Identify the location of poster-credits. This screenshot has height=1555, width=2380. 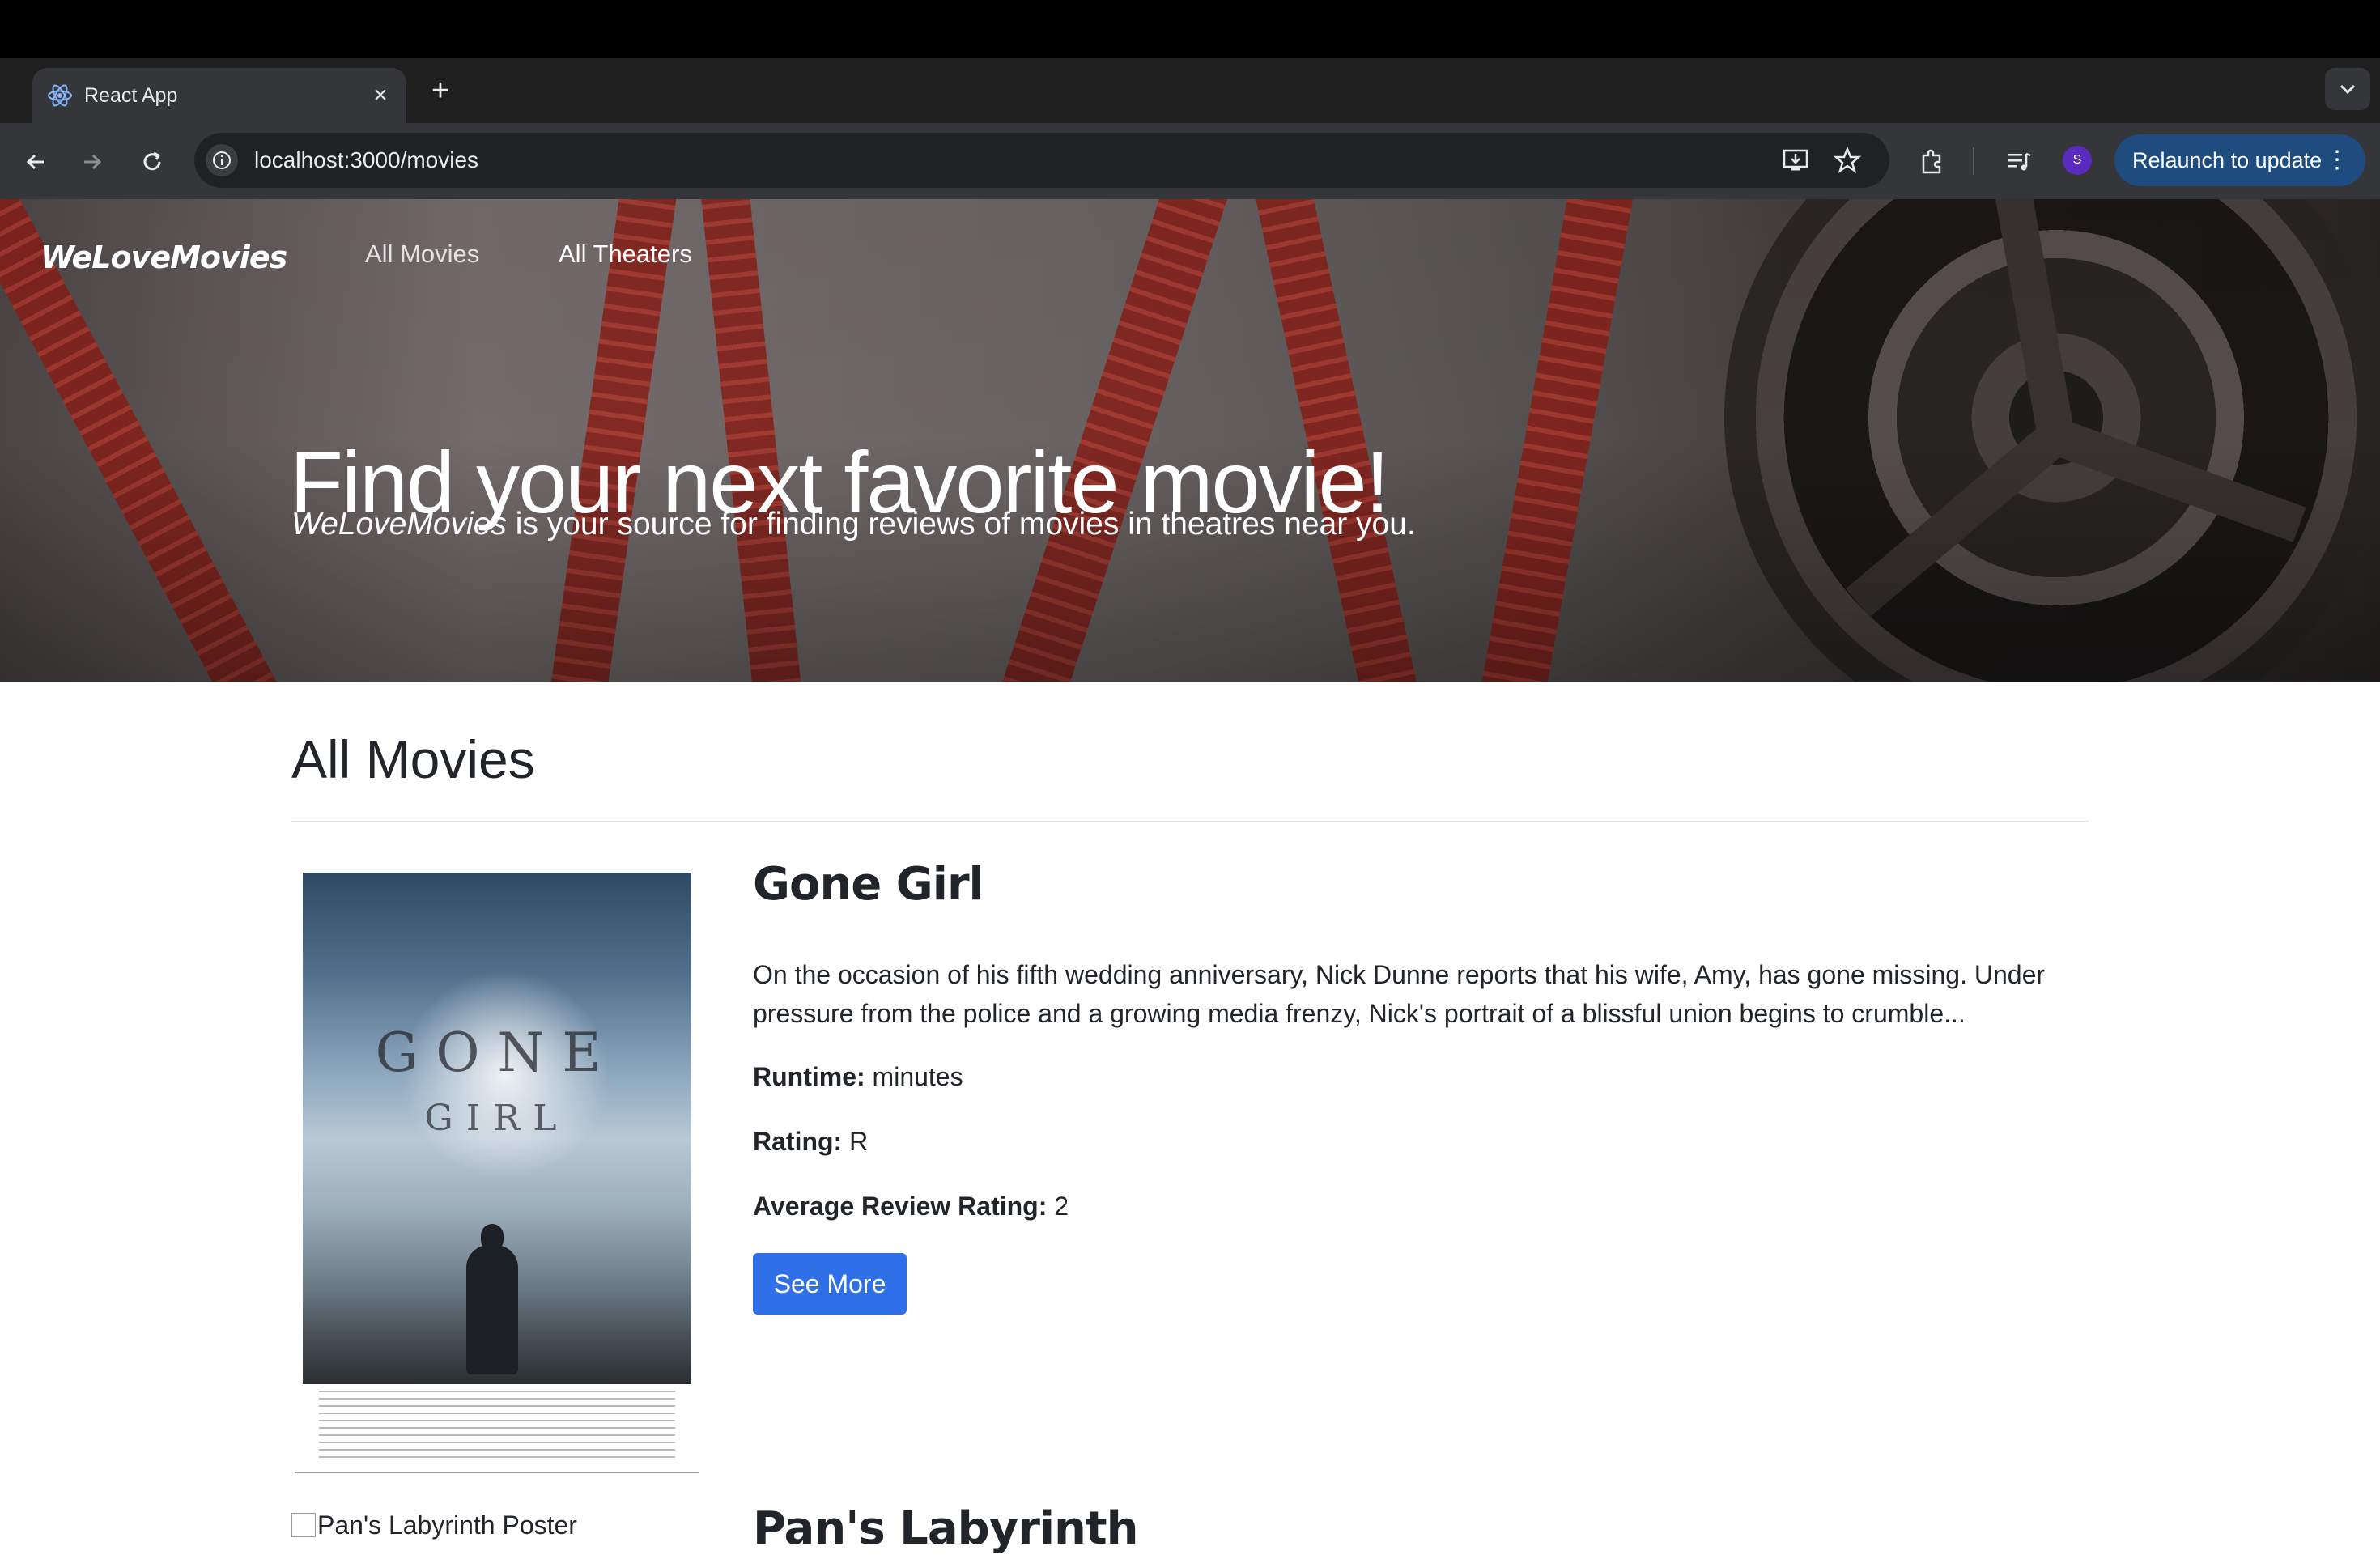
(497, 1427).